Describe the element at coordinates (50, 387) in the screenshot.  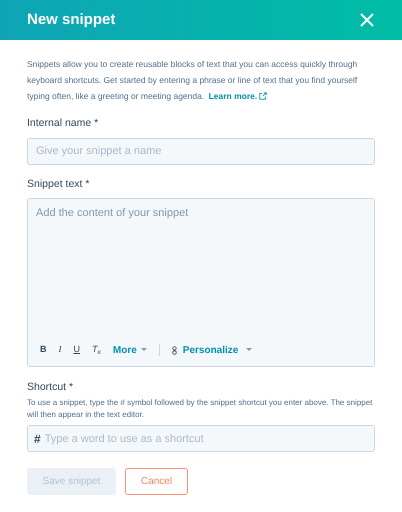
I see `field-label: Shortcut *` at that location.